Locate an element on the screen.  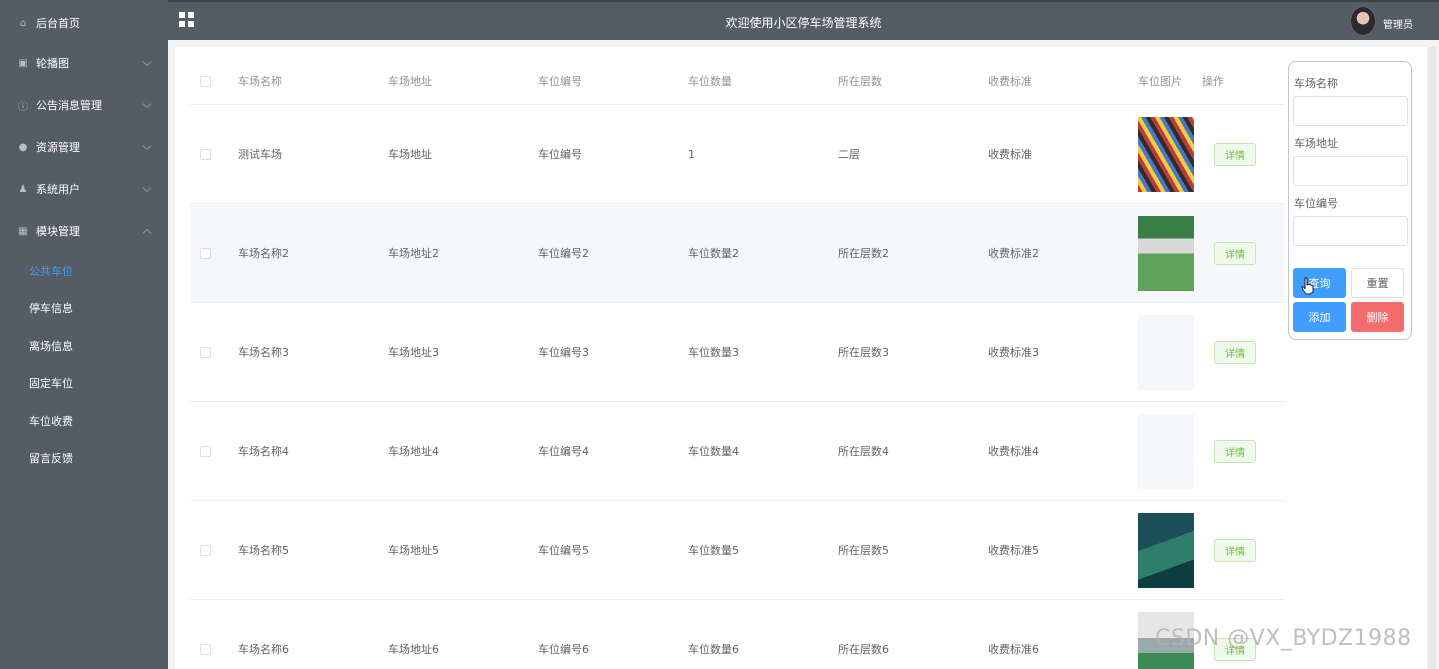
cell-floor: 所在层数6 is located at coordinates (863, 649).